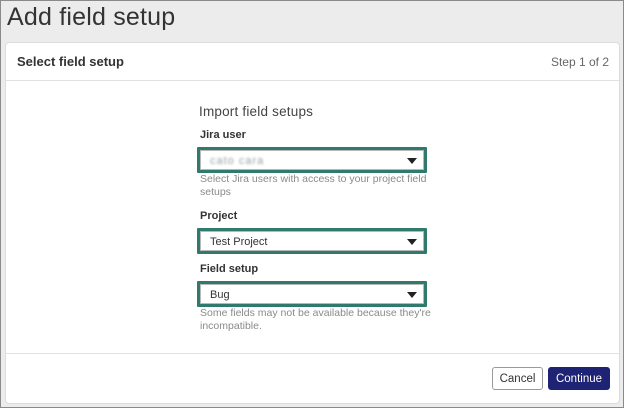 The height and width of the screenshot is (408, 624). What do you see at coordinates (219, 216) in the screenshot?
I see `project-label: Project` at bounding box center [219, 216].